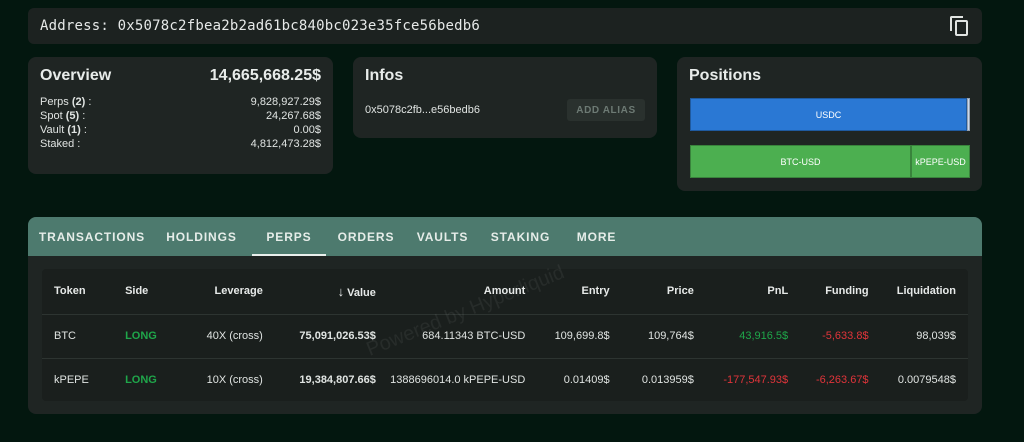  What do you see at coordinates (224, 336) in the screenshot?
I see `cell-leverage: 40X (cross)` at bounding box center [224, 336].